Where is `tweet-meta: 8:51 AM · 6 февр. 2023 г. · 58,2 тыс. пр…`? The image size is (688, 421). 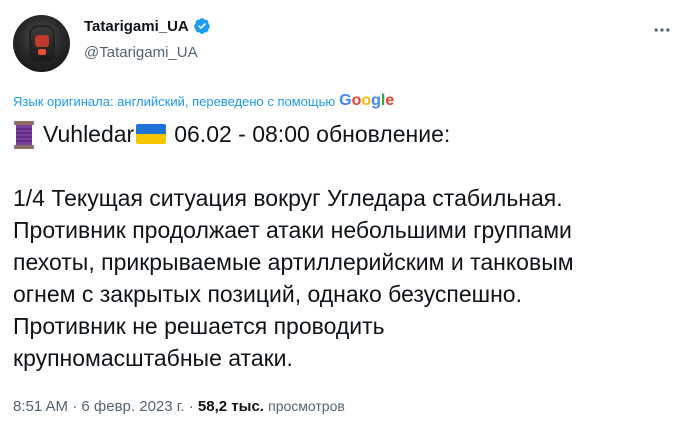 tweet-meta: 8:51 AM · 6 февр. 2023 г. · 58,2 тыс. пр… is located at coordinates (179, 406).